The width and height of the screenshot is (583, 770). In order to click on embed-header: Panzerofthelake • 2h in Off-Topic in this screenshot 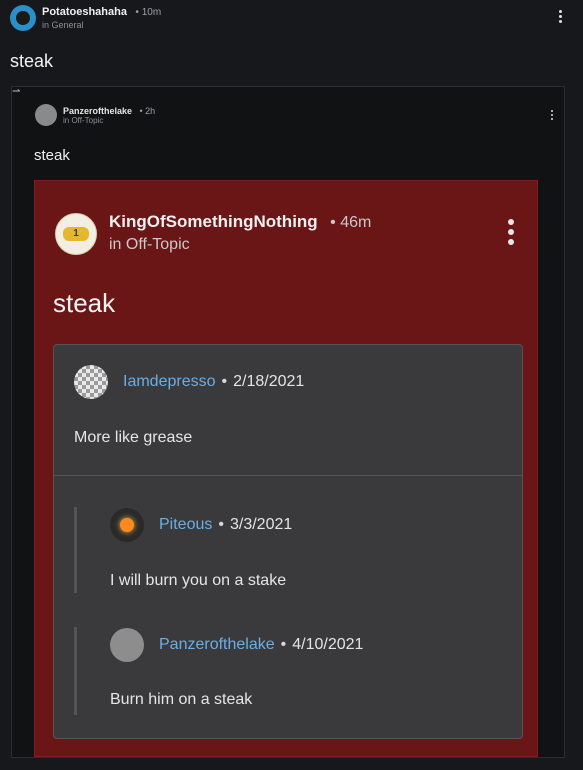, I will do `click(95, 115)`.